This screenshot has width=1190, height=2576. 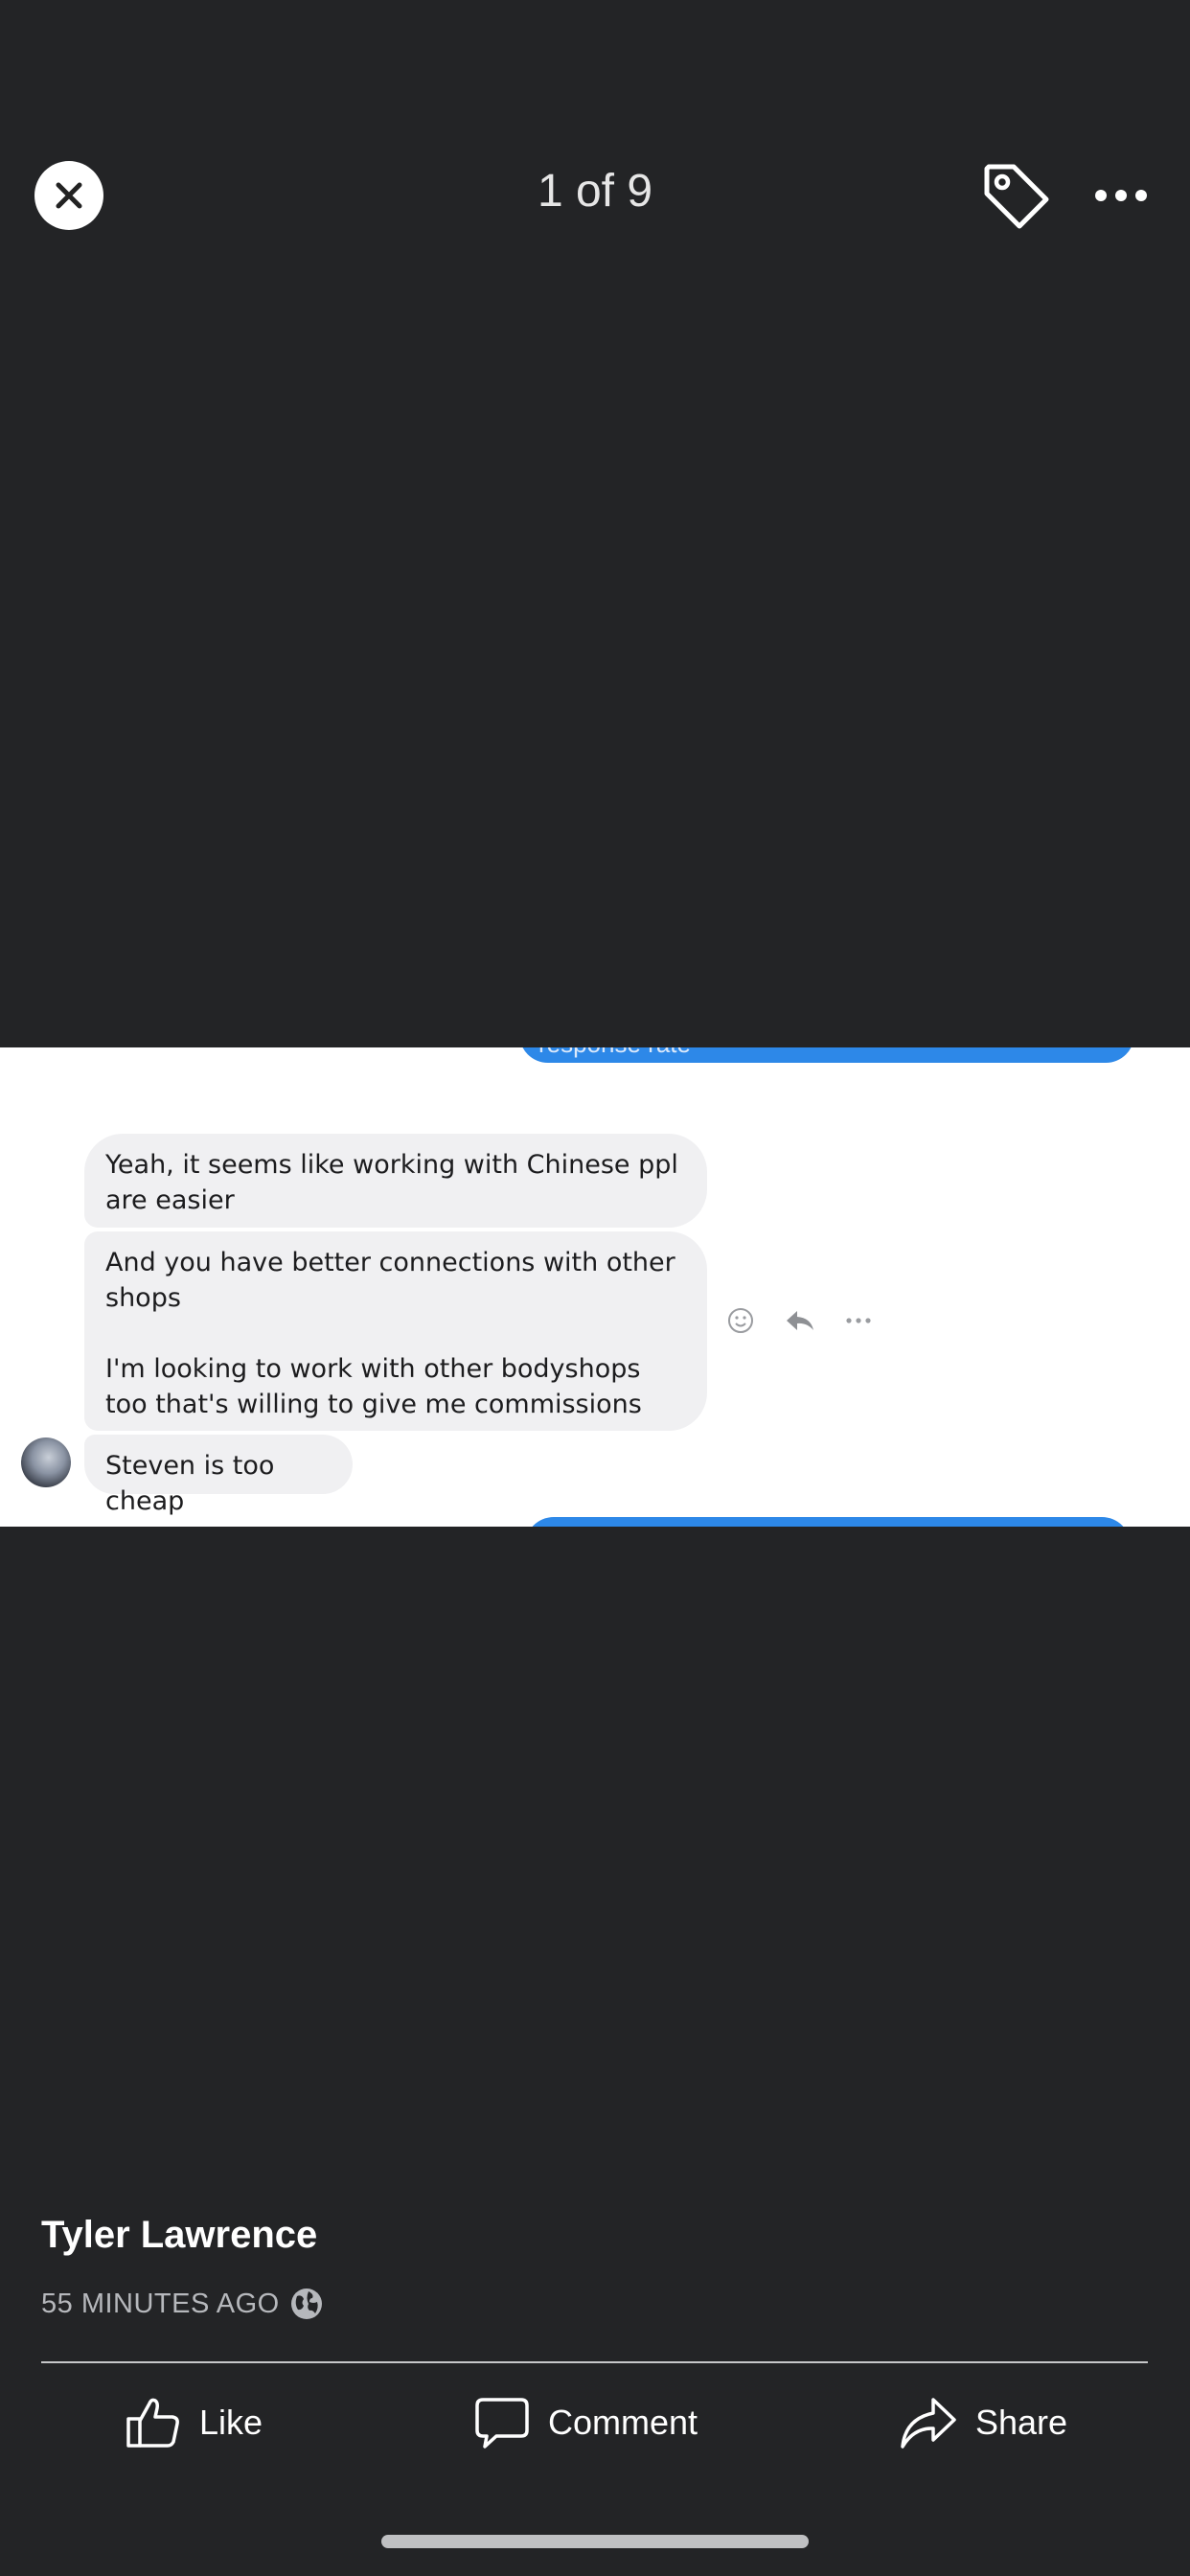 What do you see at coordinates (858, 1320) in the screenshot?
I see `more-icon` at bounding box center [858, 1320].